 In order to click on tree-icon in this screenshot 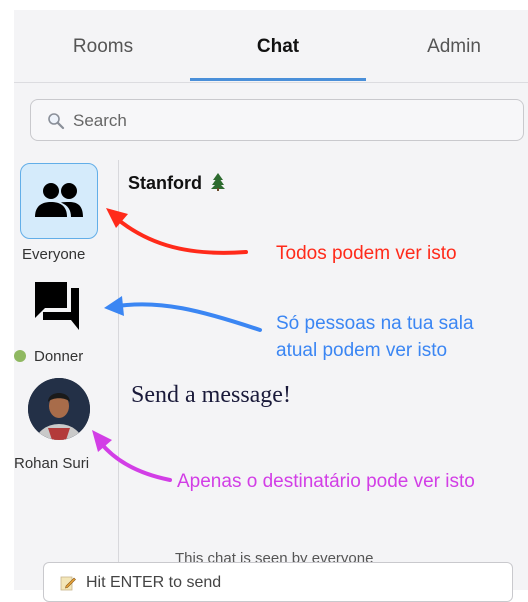, I will do `click(20, 356)`.